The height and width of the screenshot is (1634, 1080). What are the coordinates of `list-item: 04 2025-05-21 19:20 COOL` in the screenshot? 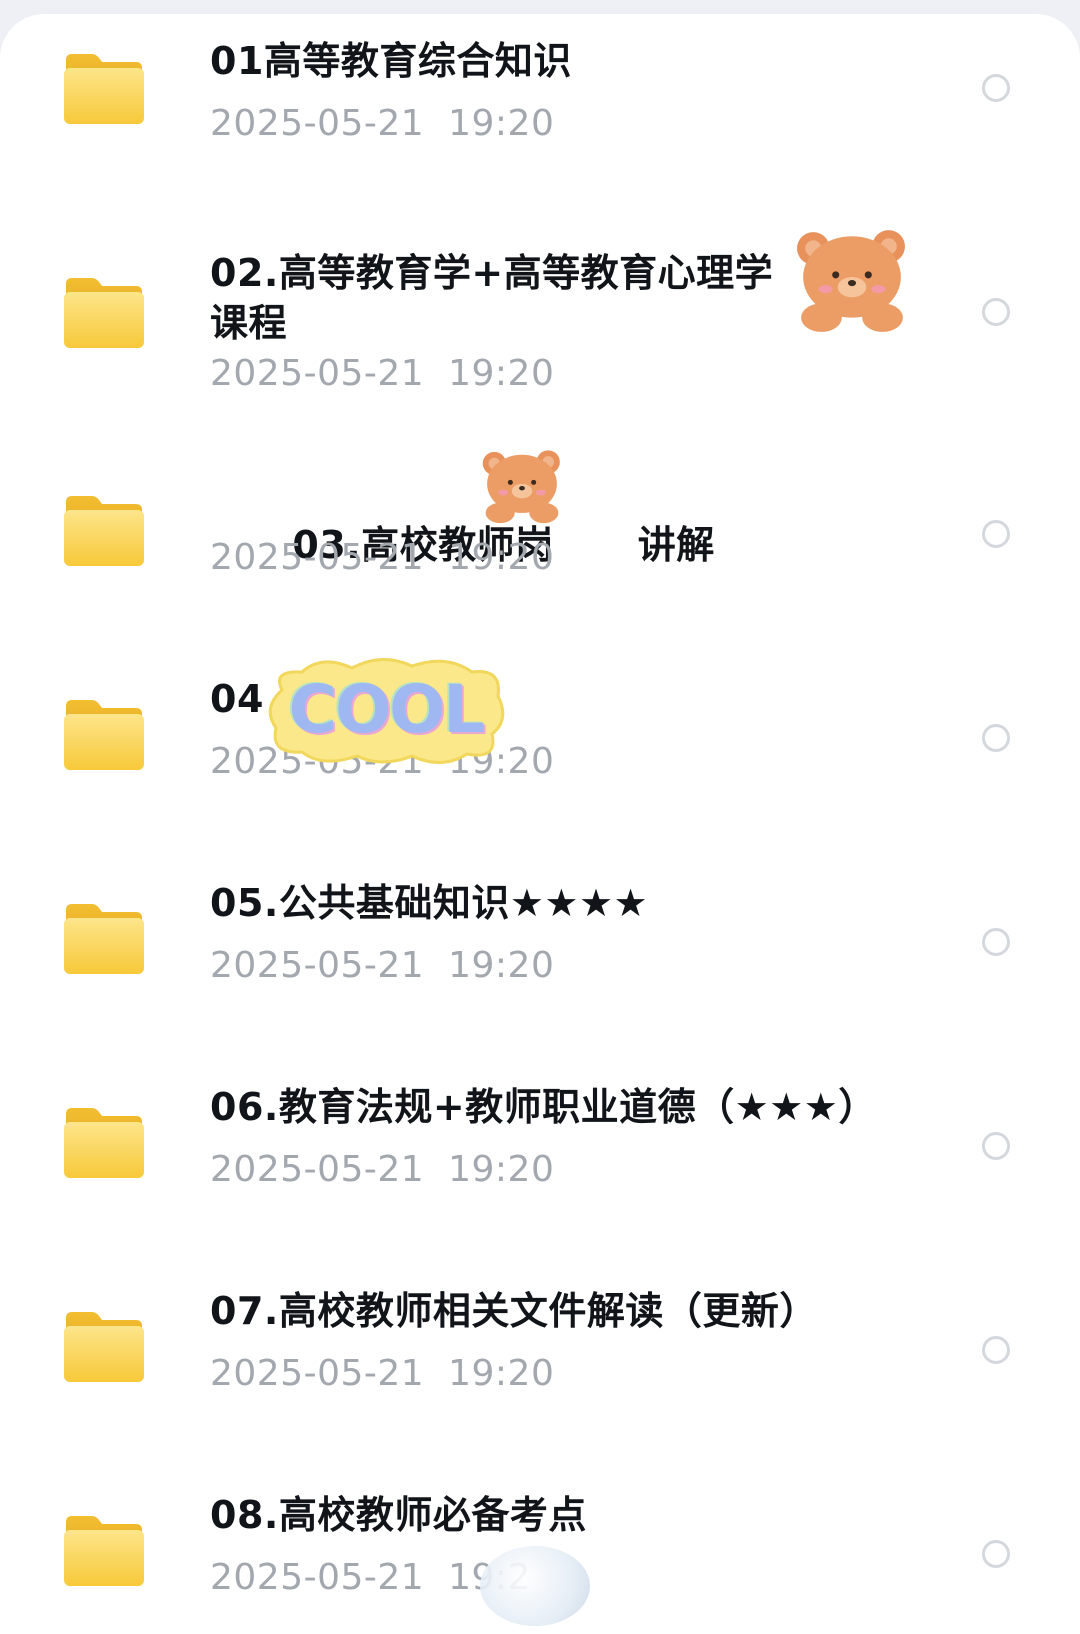 It's located at (540, 752).